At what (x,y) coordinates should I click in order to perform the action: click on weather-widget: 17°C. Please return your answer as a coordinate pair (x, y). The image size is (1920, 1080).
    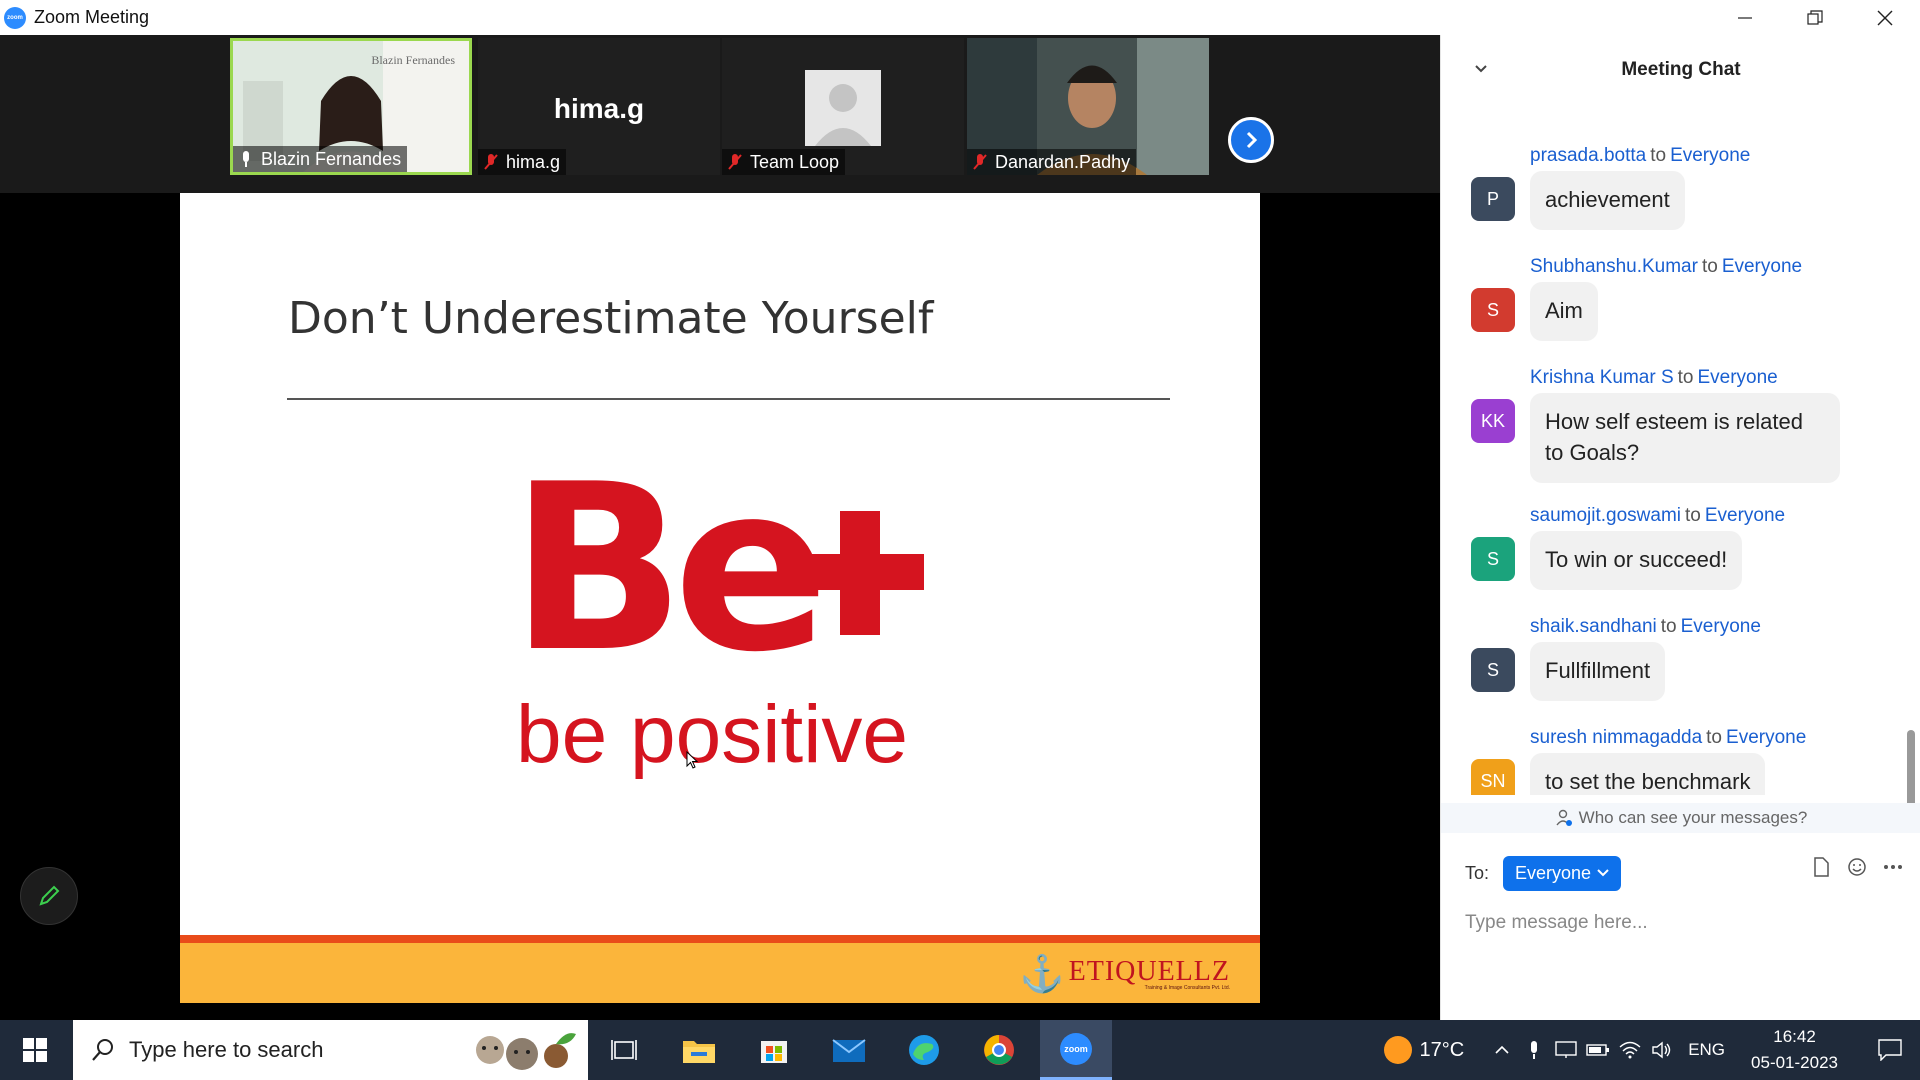
    Looking at the image, I should click on (1424, 1050).